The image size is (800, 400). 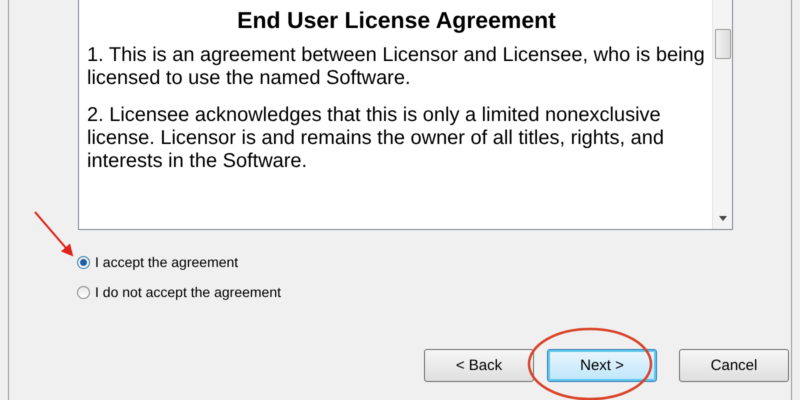 What do you see at coordinates (722, 218) in the screenshot?
I see `scroll-down-icon` at bounding box center [722, 218].